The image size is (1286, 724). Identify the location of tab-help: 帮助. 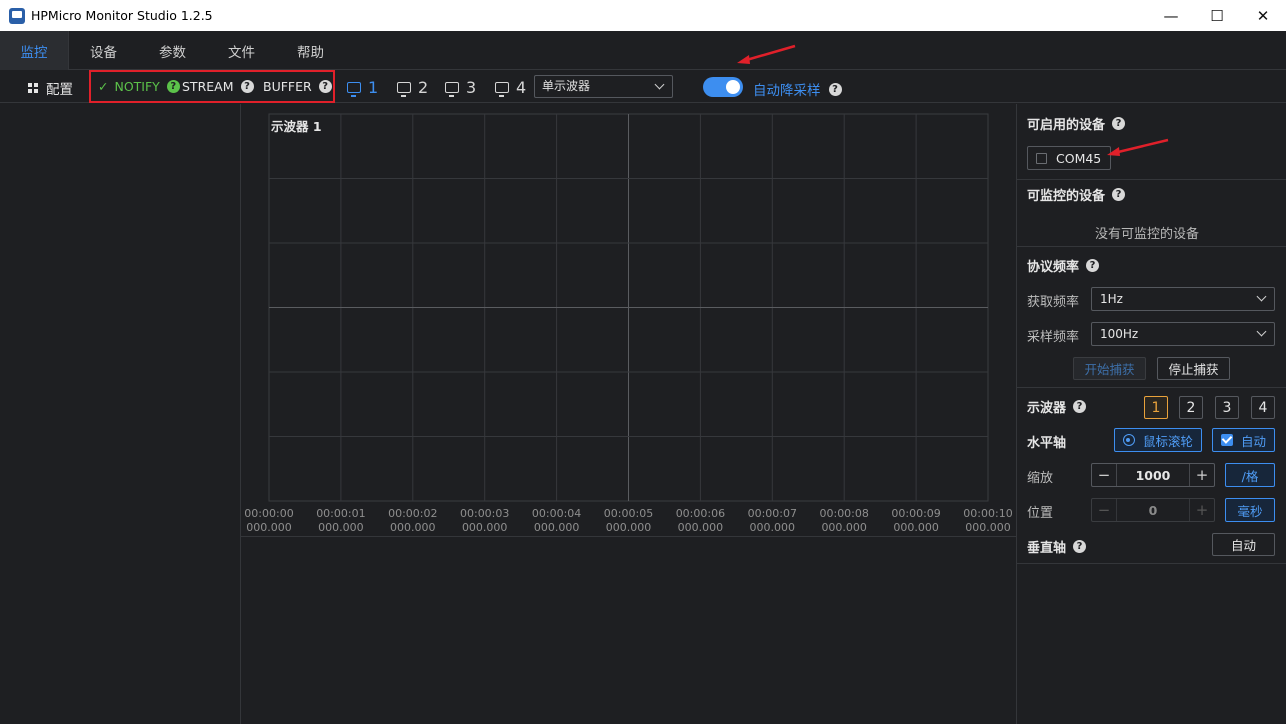
(310, 50).